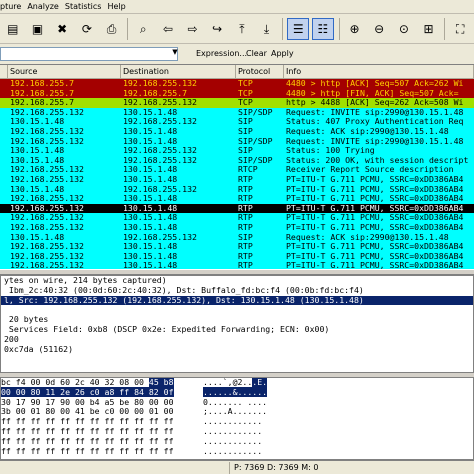  What do you see at coordinates (42, 93) in the screenshot?
I see `packet-src-cell: 192.168.255.7` at bounding box center [42, 93].